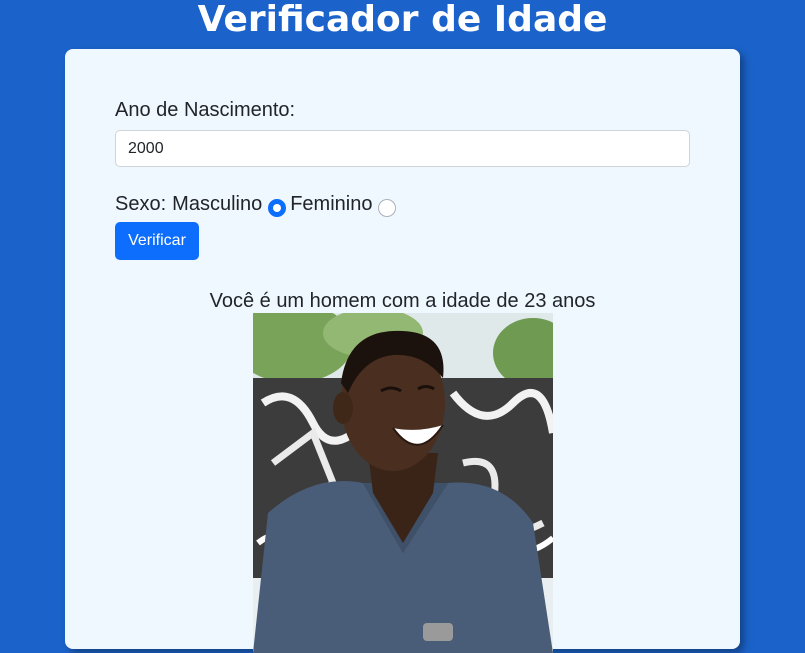  Describe the element at coordinates (402, 301) in the screenshot. I see `result-message: Você é um homem com a idade de 23 anos` at that location.